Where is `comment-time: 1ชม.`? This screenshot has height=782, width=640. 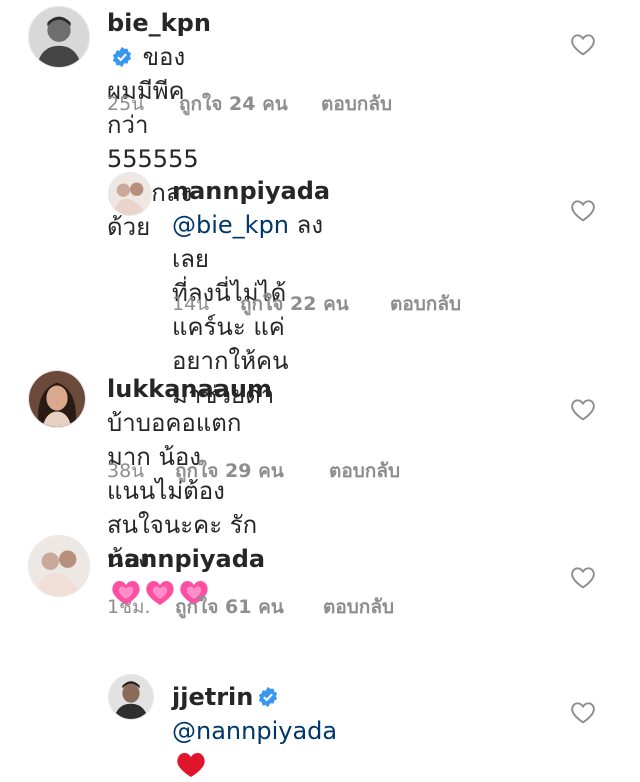 comment-time: 1ชม. is located at coordinates (129, 607).